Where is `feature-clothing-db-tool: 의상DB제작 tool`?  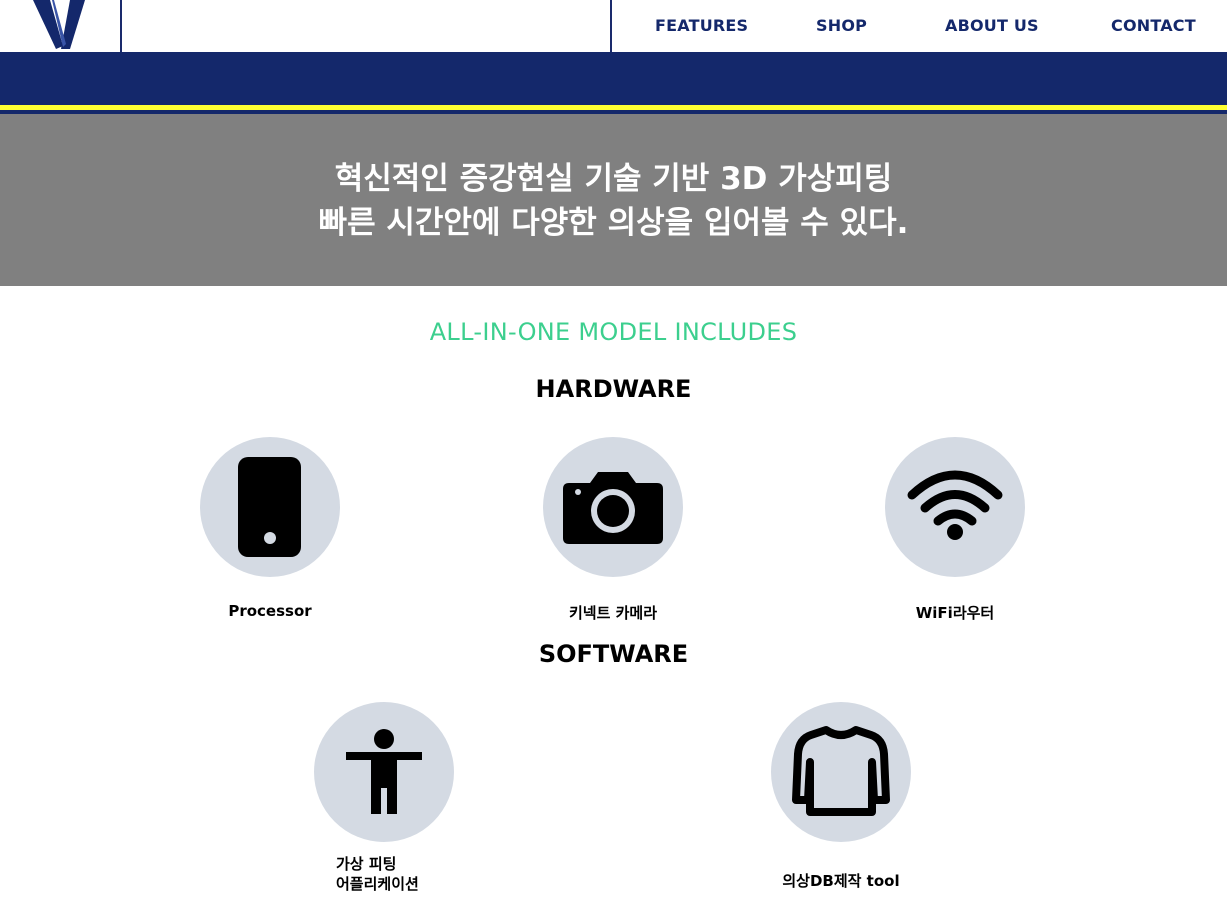 feature-clothing-db-tool: 의상DB제작 tool is located at coordinates (841, 796).